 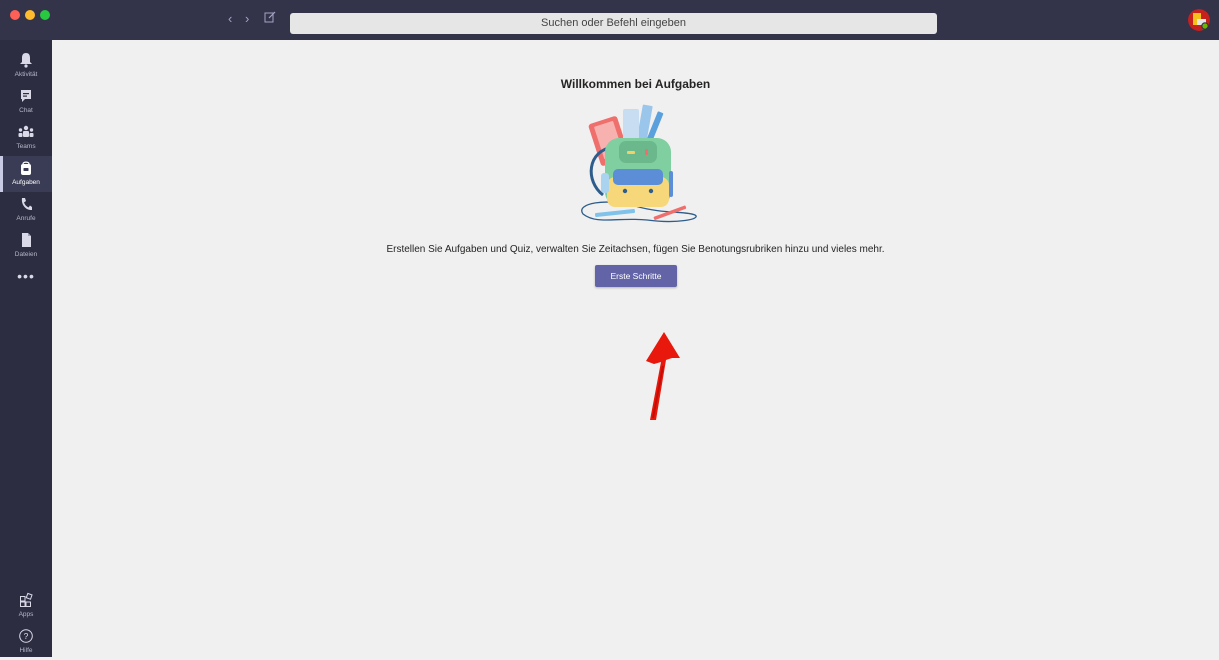 I want to click on title-bar: ‹ › Suchen oder Befehl eingeben, so click(x=609, y=20).